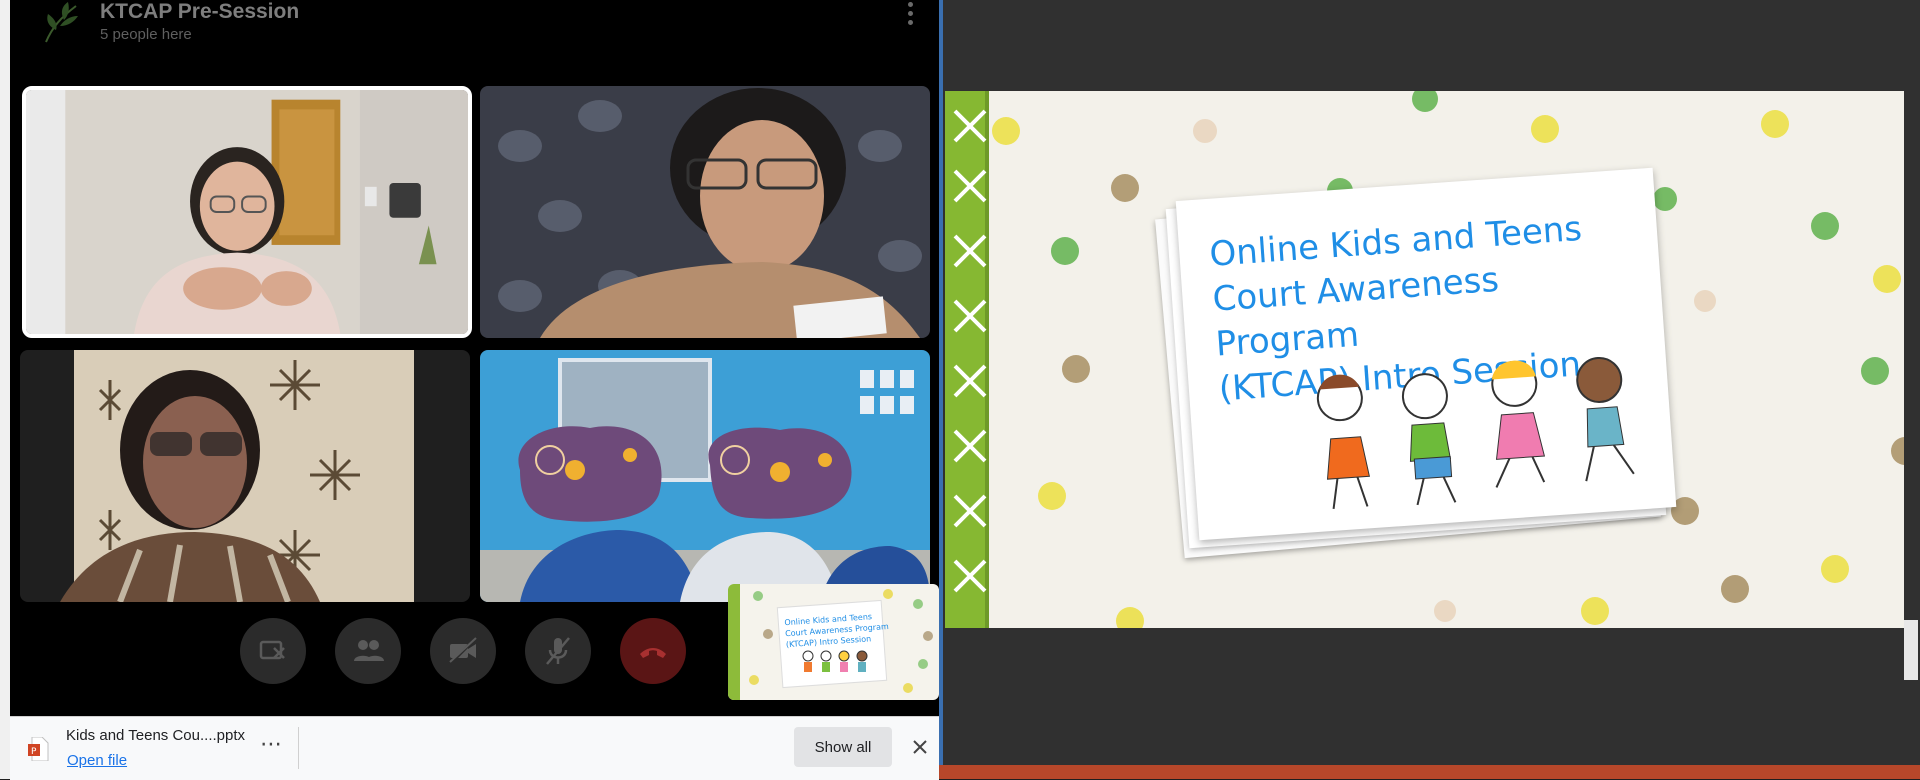  Describe the element at coordinates (1429, 772) in the screenshot. I see `ppt-status-bar` at that location.